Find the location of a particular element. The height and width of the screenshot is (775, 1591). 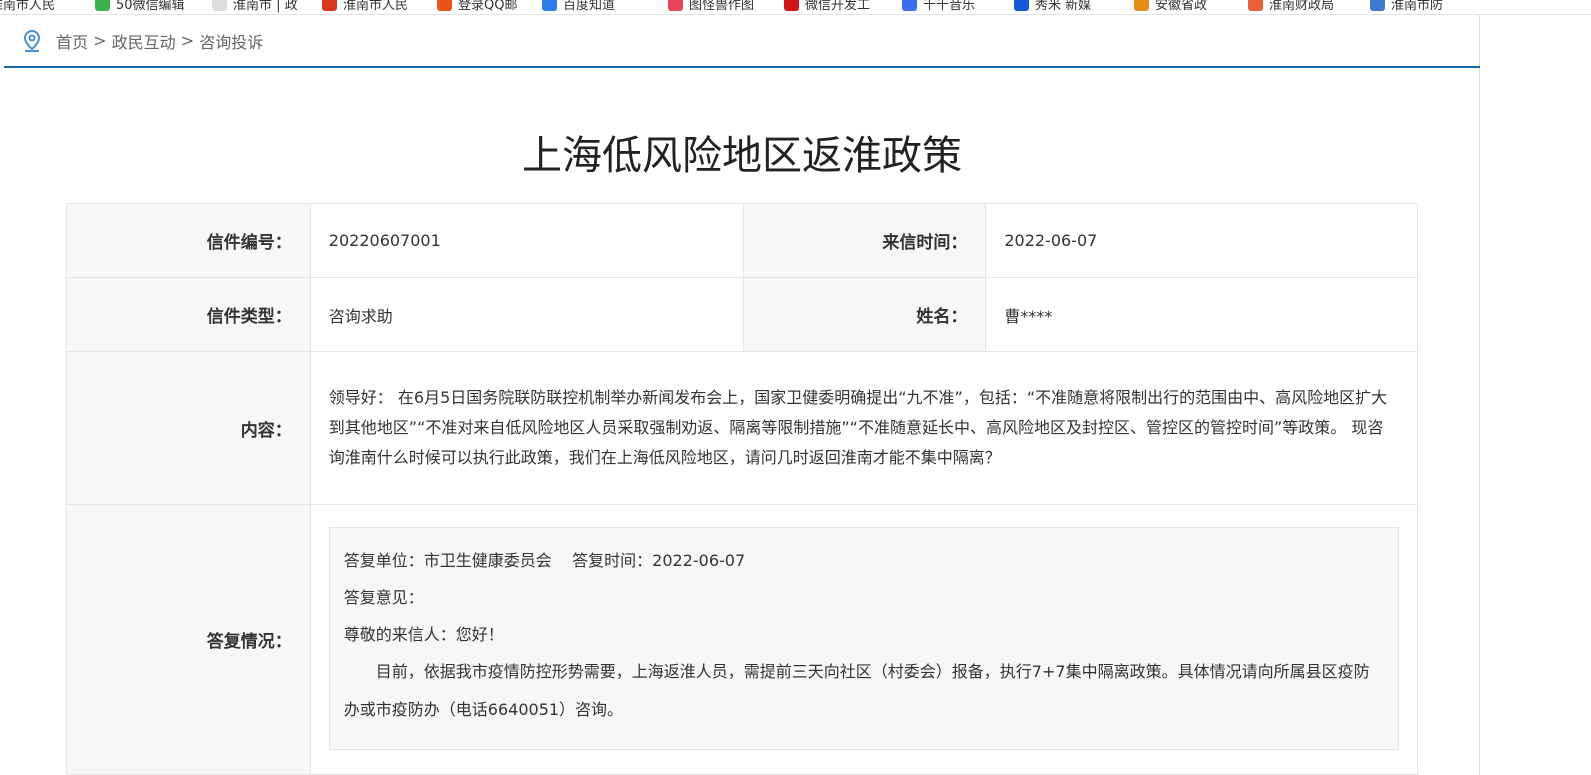

reply-time: 答复时间：2022-06-07 is located at coordinates (659, 560).